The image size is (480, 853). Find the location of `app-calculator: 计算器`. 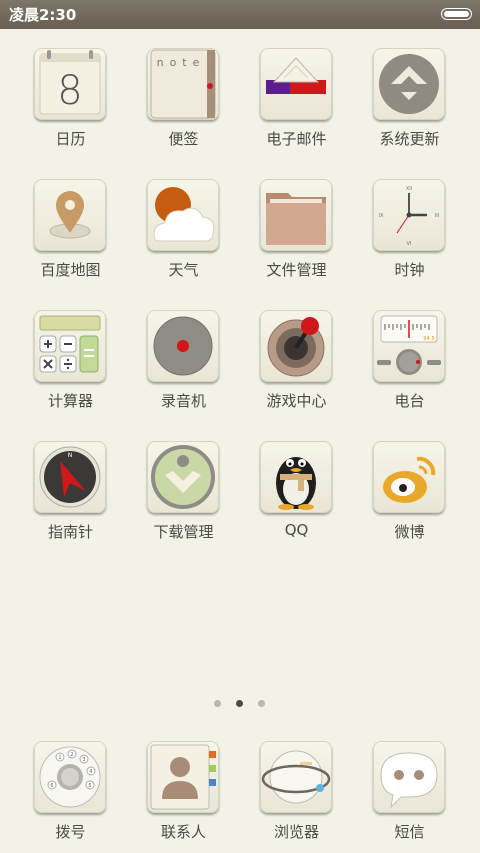

app-calculator: 计算器 is located at coordinates (70, 365).